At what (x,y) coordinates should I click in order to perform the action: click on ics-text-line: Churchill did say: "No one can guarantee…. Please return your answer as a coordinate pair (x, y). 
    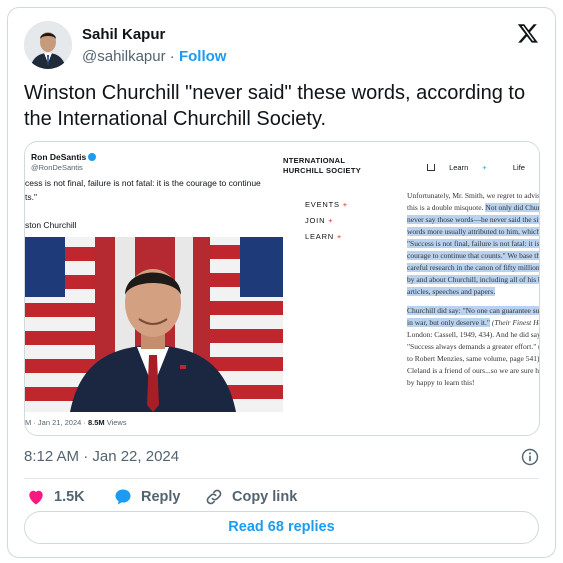
    Looking at the image, I should click on (473, 311).